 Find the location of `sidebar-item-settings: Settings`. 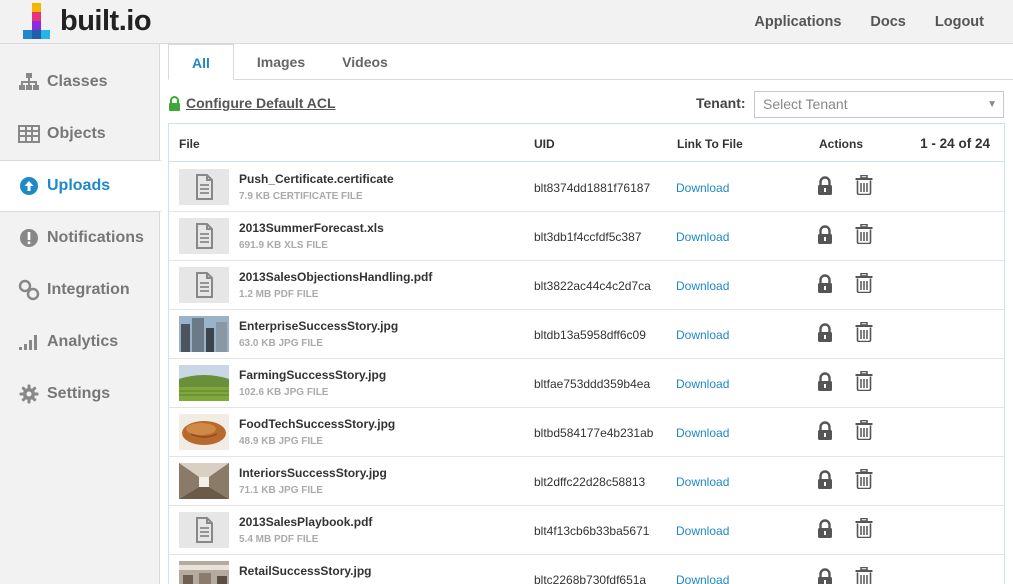

sidebar-item-settings: Settings is located at coordinates (79, 394).